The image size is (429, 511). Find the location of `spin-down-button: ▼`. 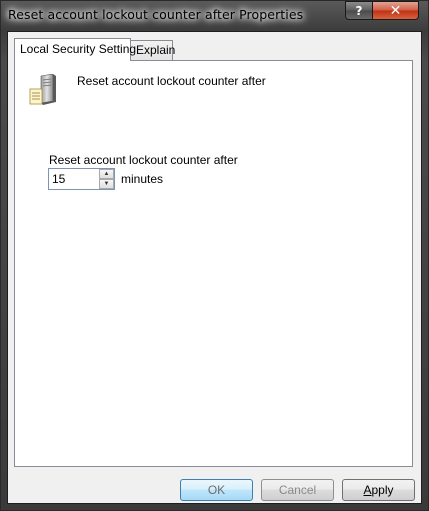

spin-down-button: ▼ is located at coordinates (106, 184).